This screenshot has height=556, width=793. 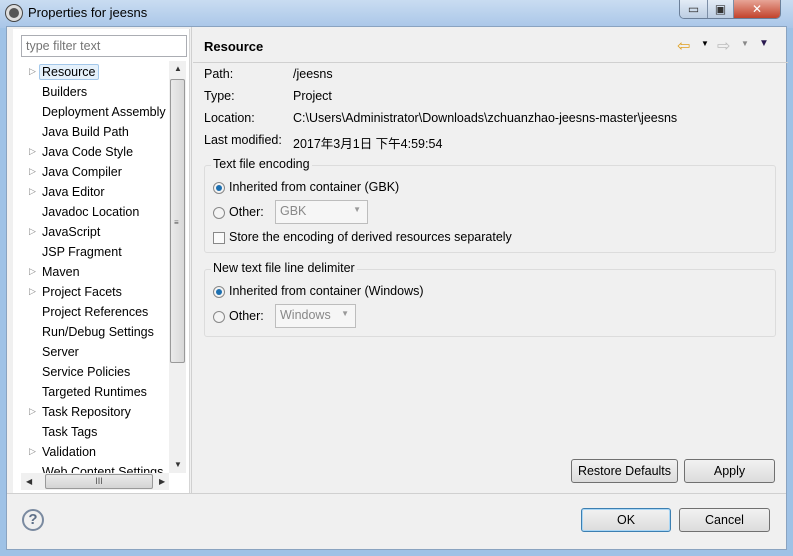 I want to click on sash-divider, so click(x=191, y=260).